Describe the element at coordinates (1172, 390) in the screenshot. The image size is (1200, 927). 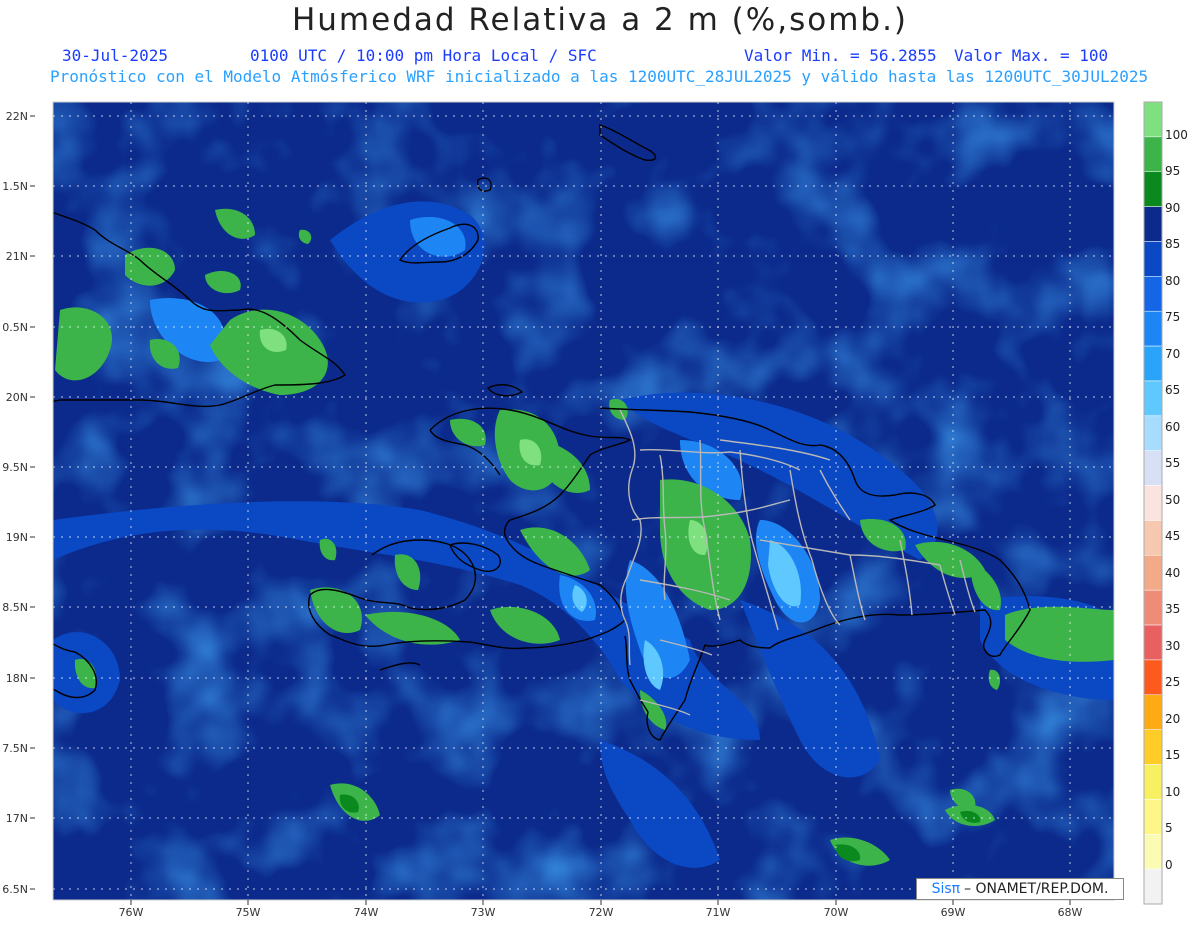
I see `legend-label: 65` at that location.